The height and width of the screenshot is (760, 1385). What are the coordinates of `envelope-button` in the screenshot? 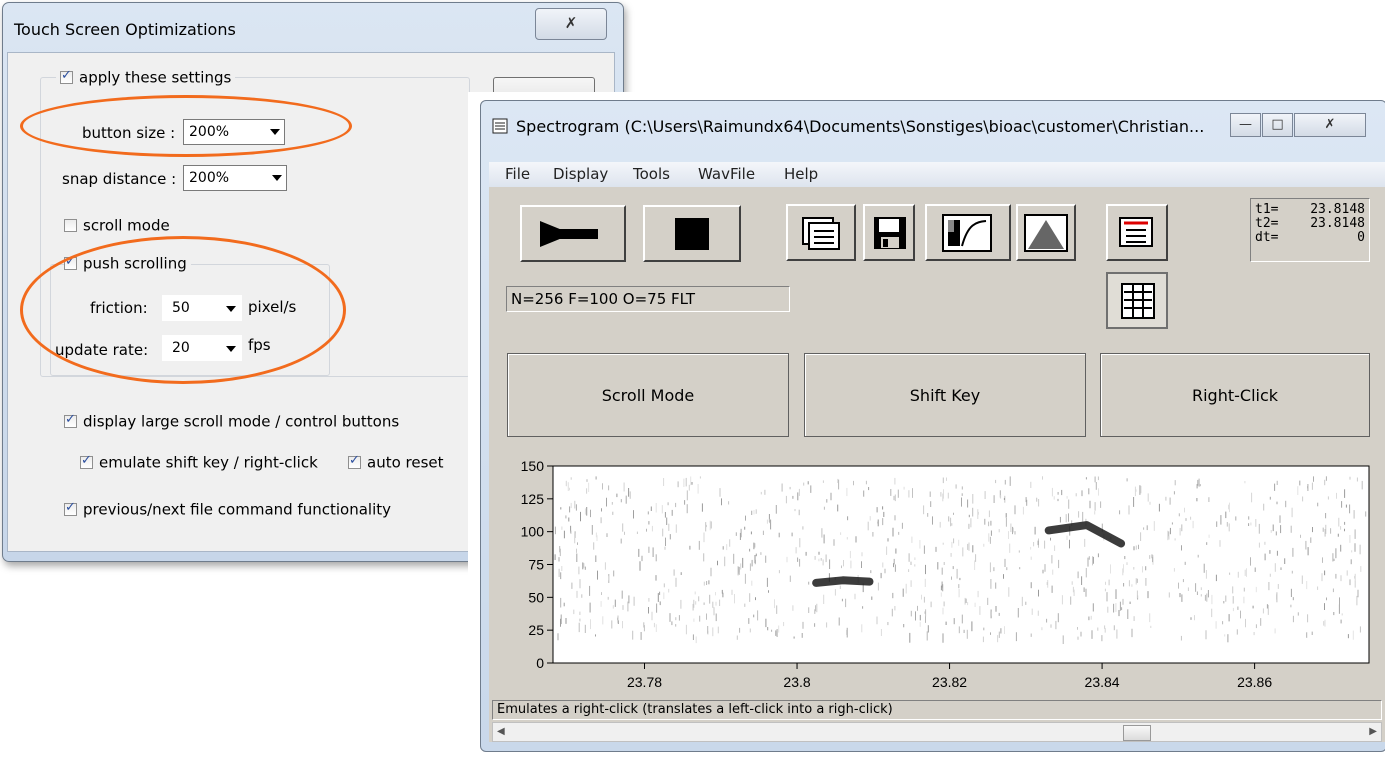 It's located at (1046, 232).